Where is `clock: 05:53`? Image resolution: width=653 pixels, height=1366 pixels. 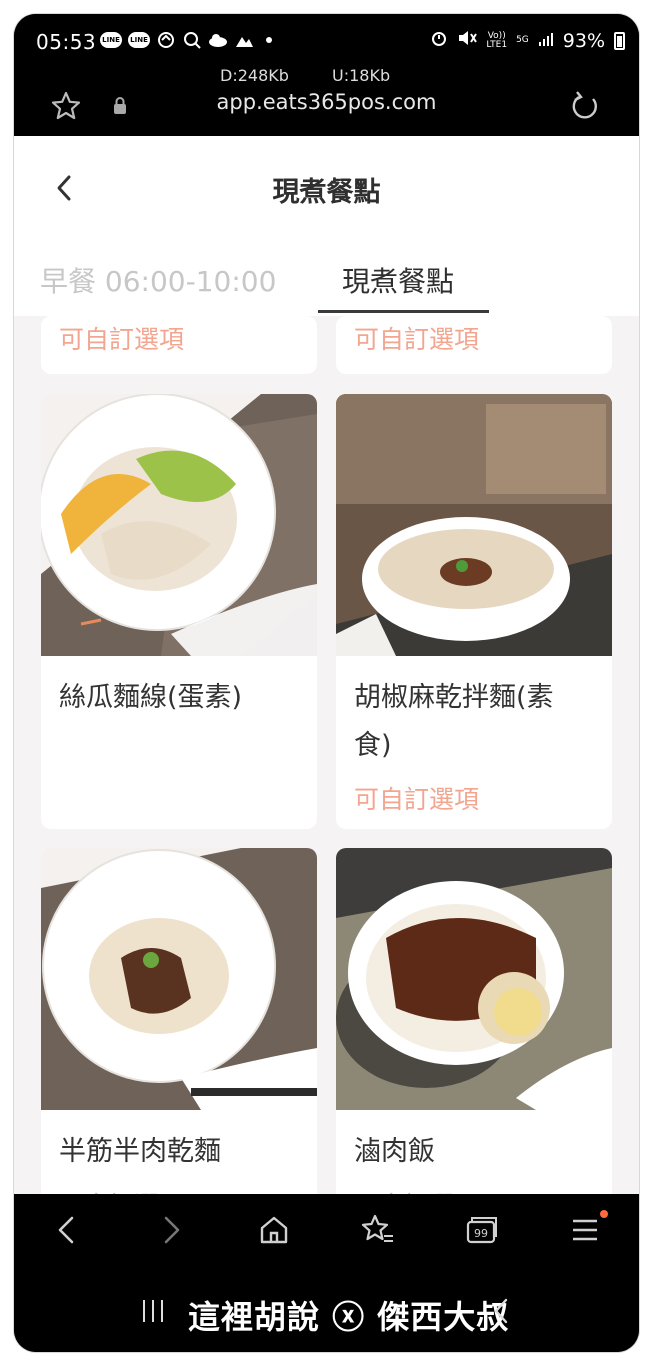
clock: 05:53 is located at coordinates (66, 42).